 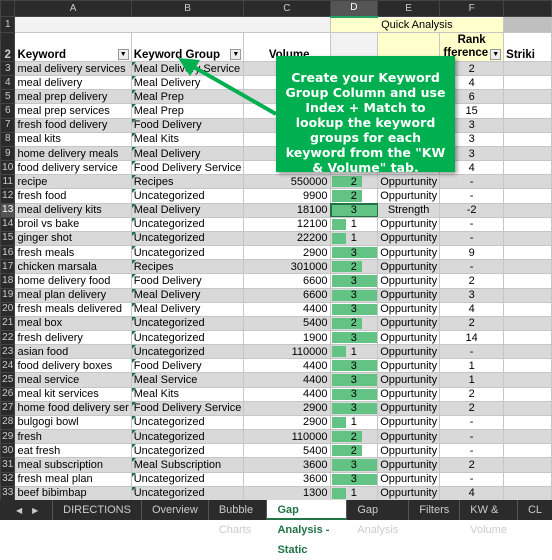 I want to click on sheet-tab: Overview, so click(x=174, y=510).